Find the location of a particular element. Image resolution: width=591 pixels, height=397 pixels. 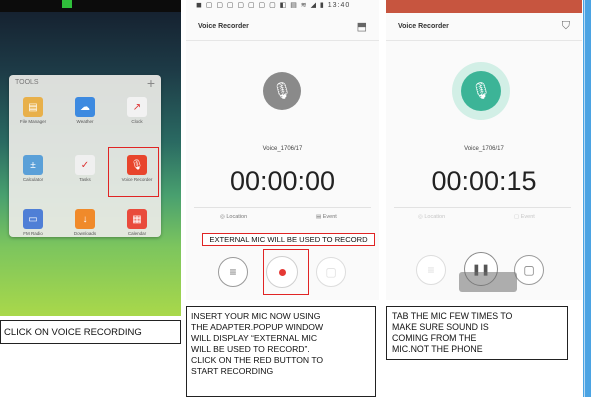

share-icon: ⬒ is located at coordinates (362, 26).